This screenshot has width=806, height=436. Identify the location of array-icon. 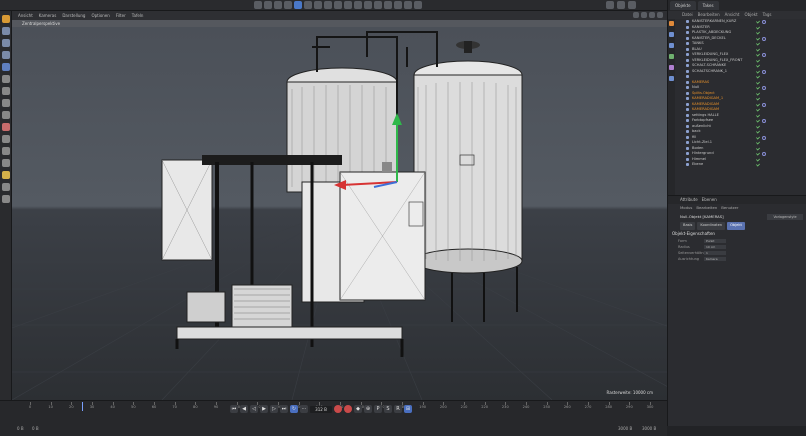
(378, 5).